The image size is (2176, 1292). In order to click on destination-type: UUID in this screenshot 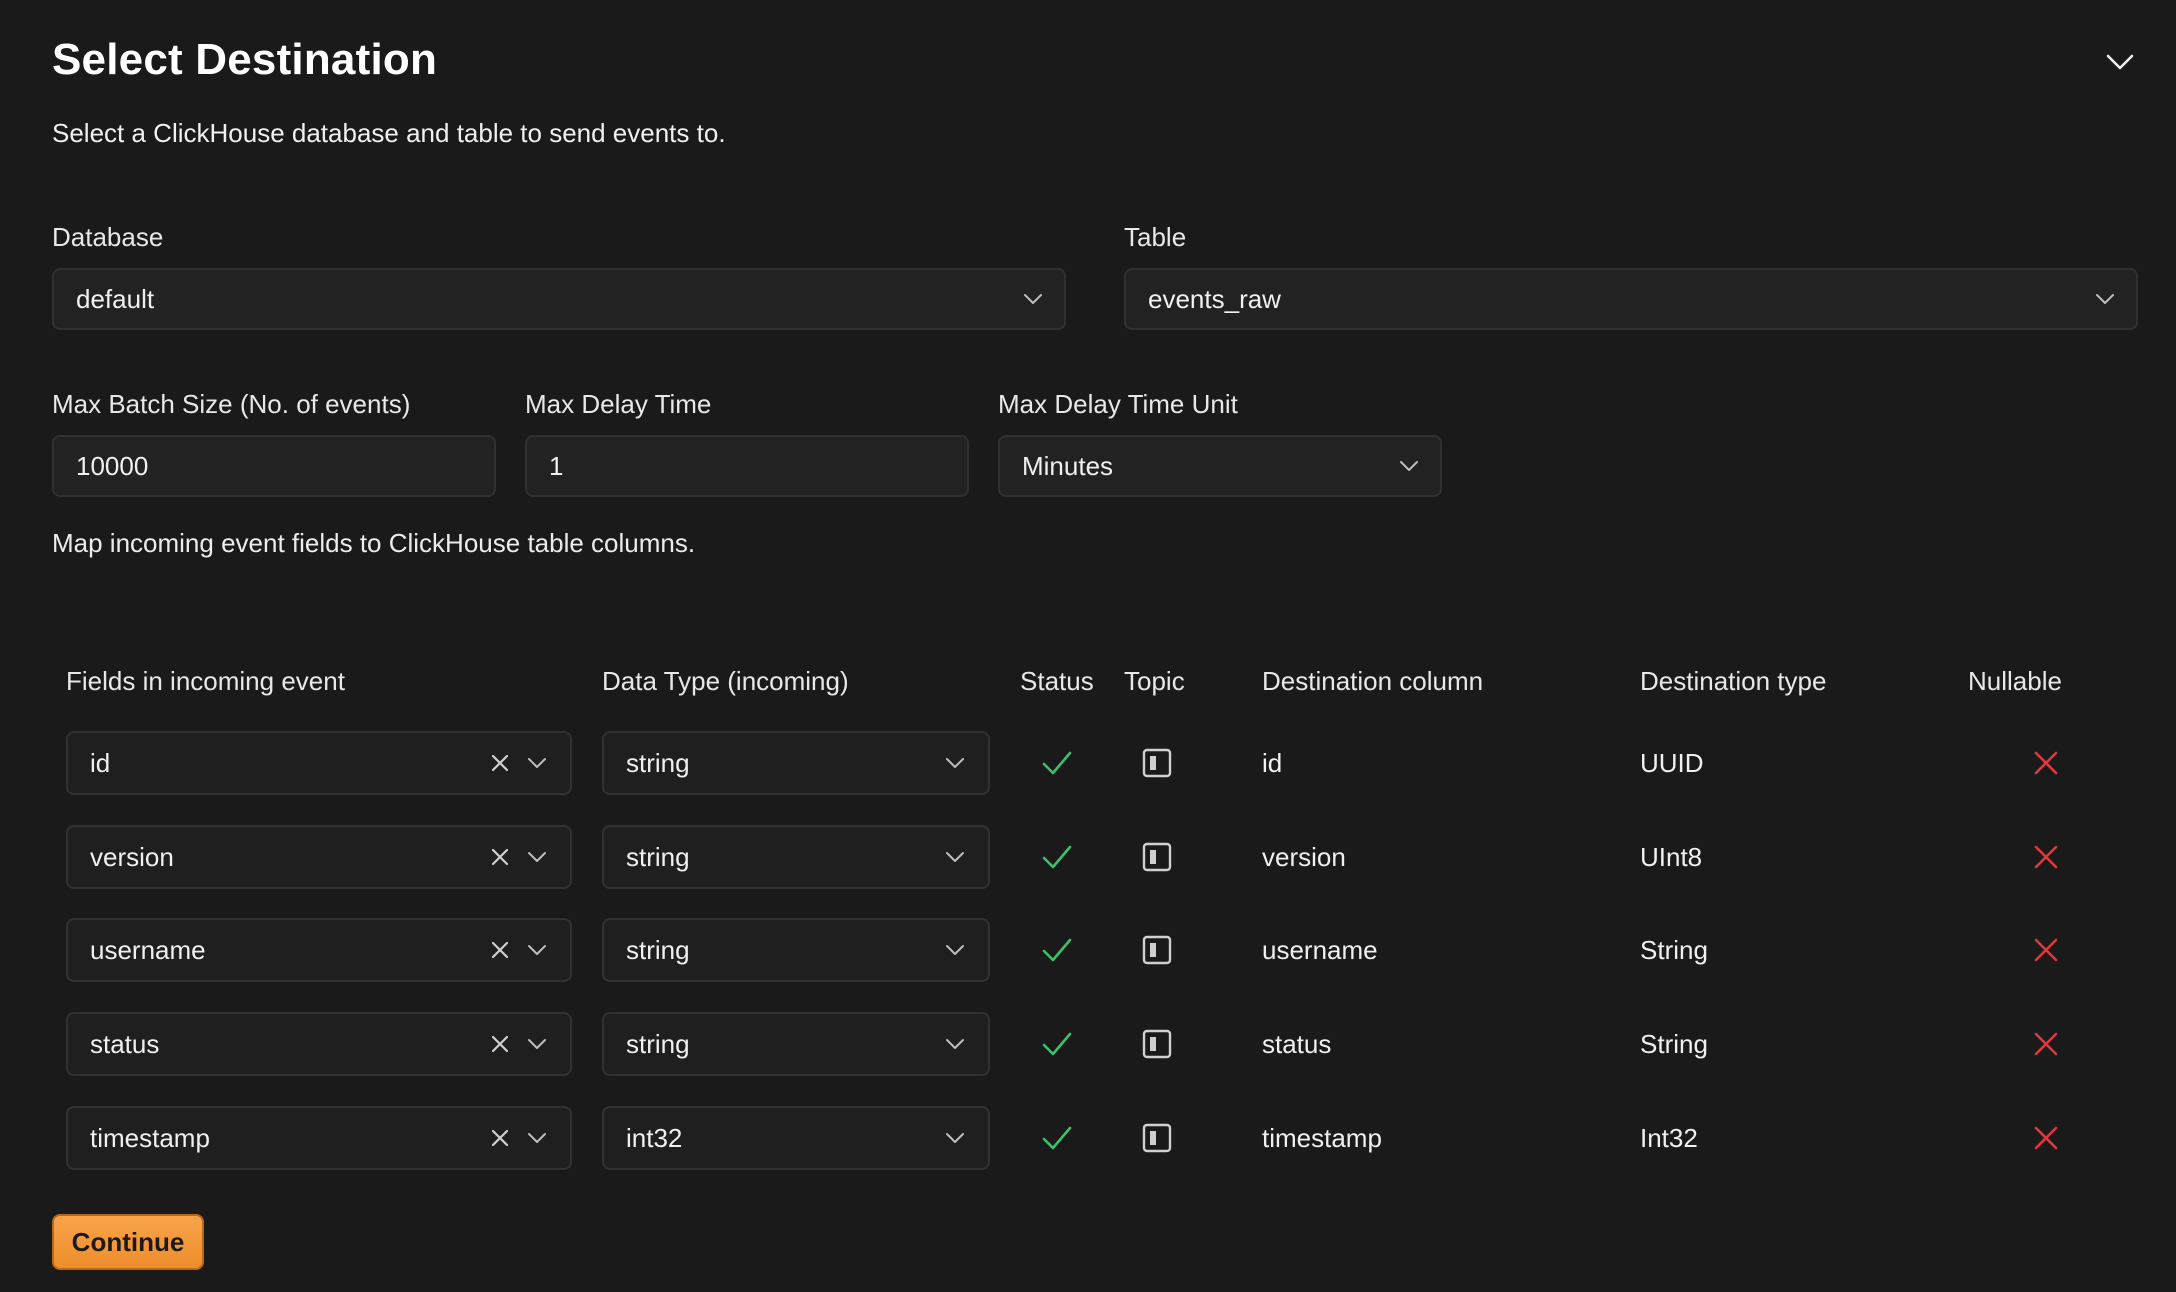, I will do `click(1672, 763)`.